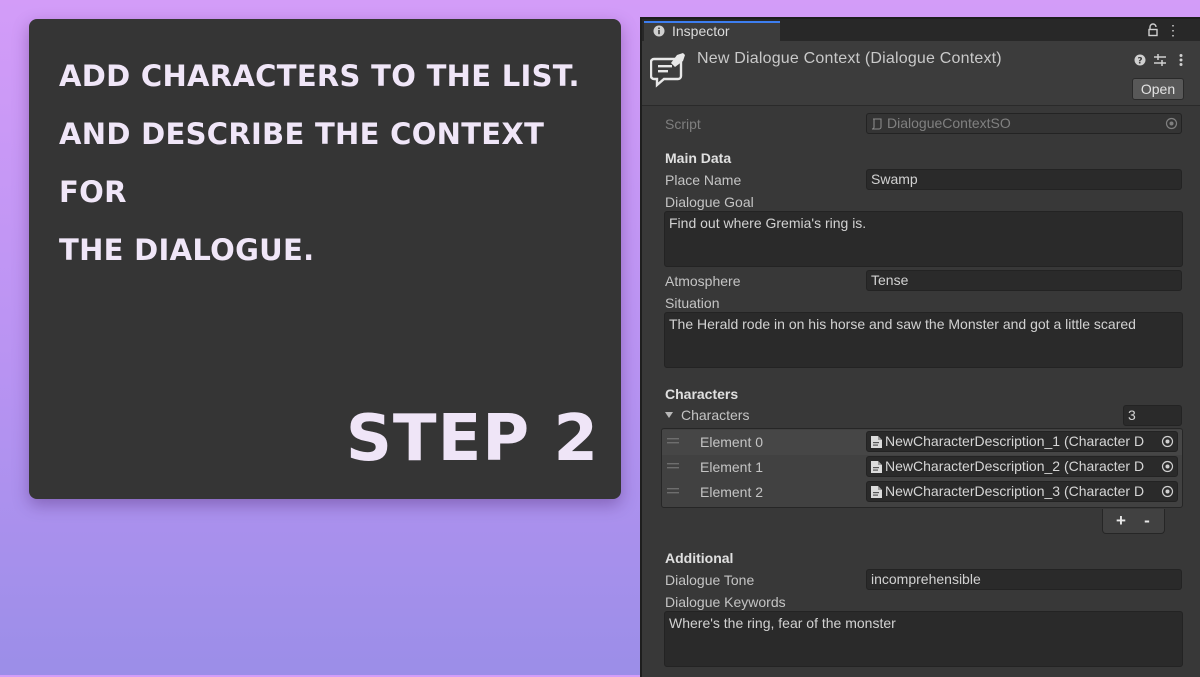 The height and width of the screenshot is (677, 1200). What do you see at coordinates (1152, 415) in the screenshot?
I see `characters-count-field: 3` at bounding box center [1152, 415].